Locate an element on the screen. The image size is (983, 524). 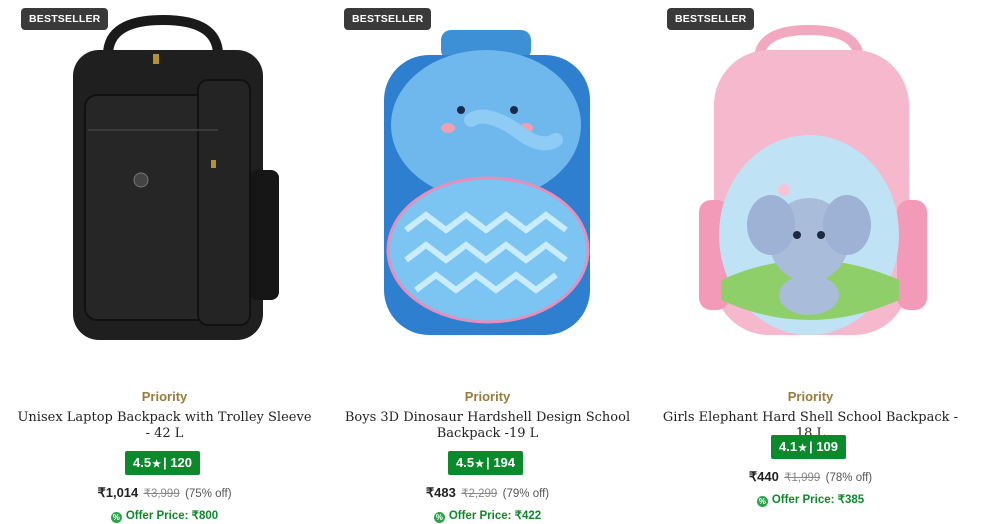
selling-price: ₹483 is located at coordinates (440, 492).